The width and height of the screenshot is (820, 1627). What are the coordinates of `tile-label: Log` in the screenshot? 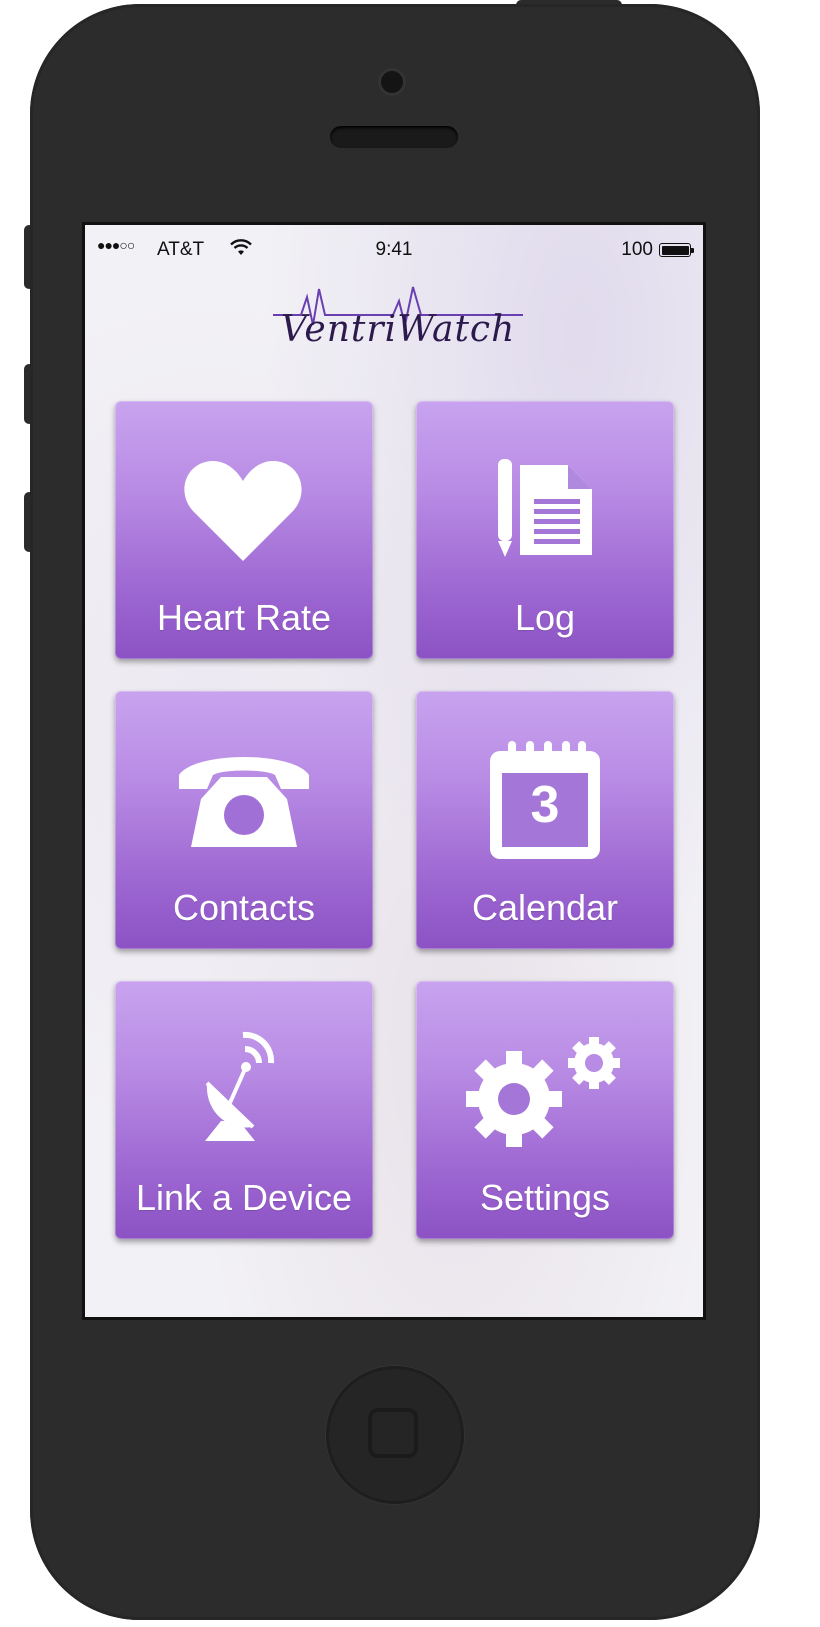 It's located at (545, 617).